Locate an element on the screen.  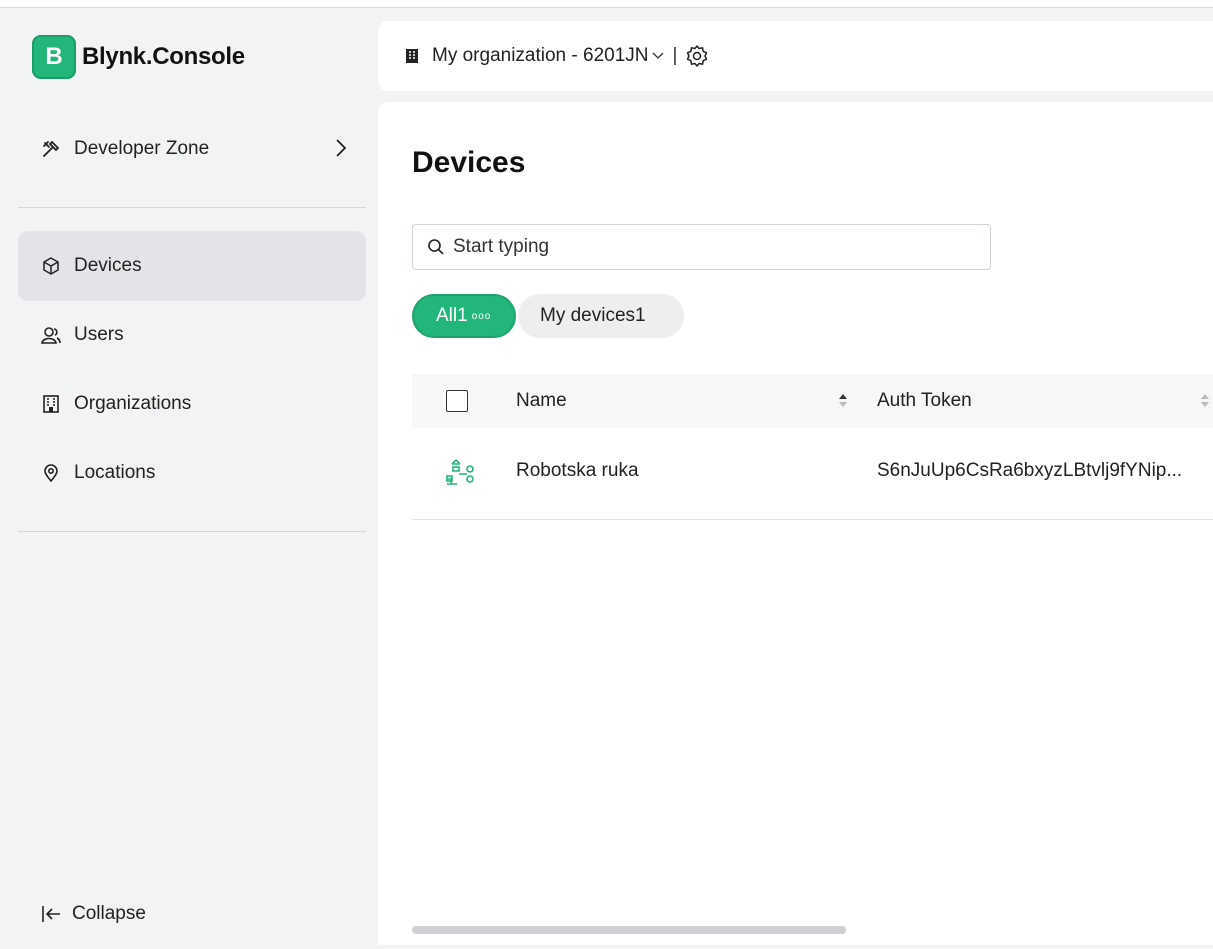
chevron-down-icon is located at coordinates (658, 56).